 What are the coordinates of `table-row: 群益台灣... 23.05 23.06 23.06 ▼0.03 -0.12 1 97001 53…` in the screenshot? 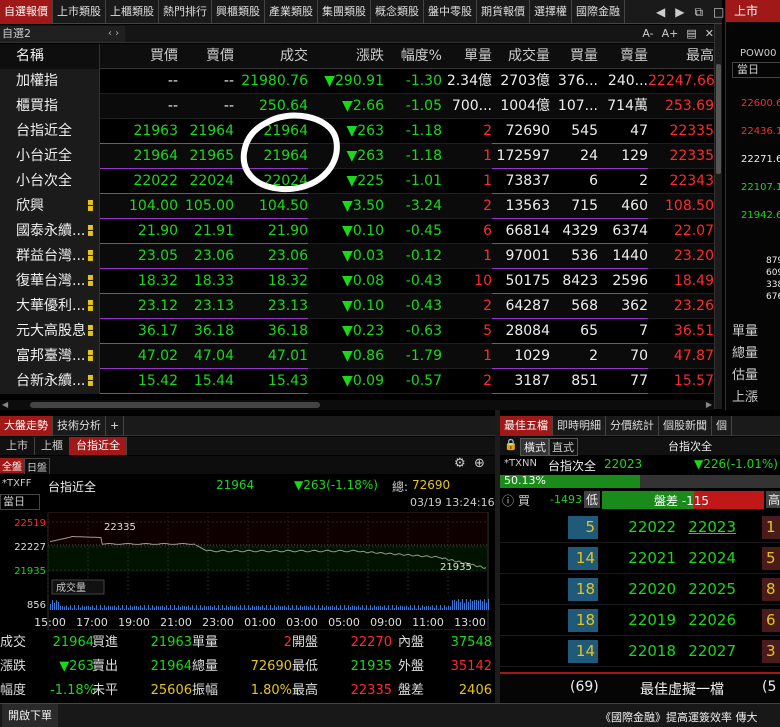 It's located at (357, 256).